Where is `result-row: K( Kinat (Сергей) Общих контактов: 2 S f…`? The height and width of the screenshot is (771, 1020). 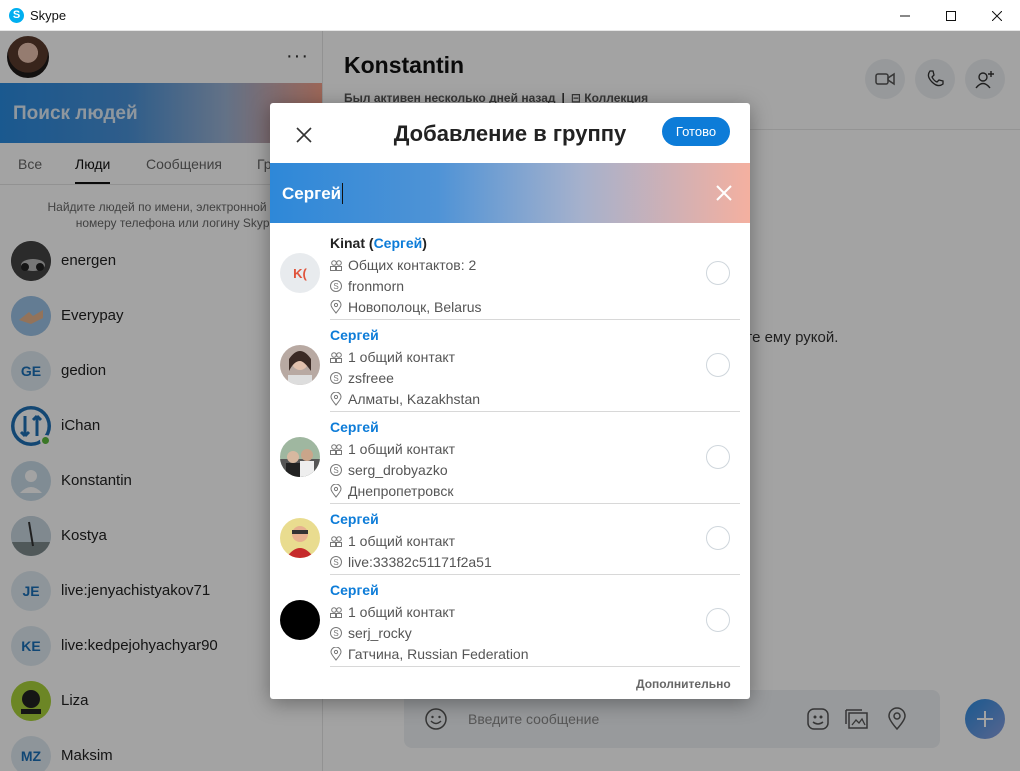
result-row: K( Kinat (Сергей) Общих контактов: 2 S f… is located at coordinates (510, 271).